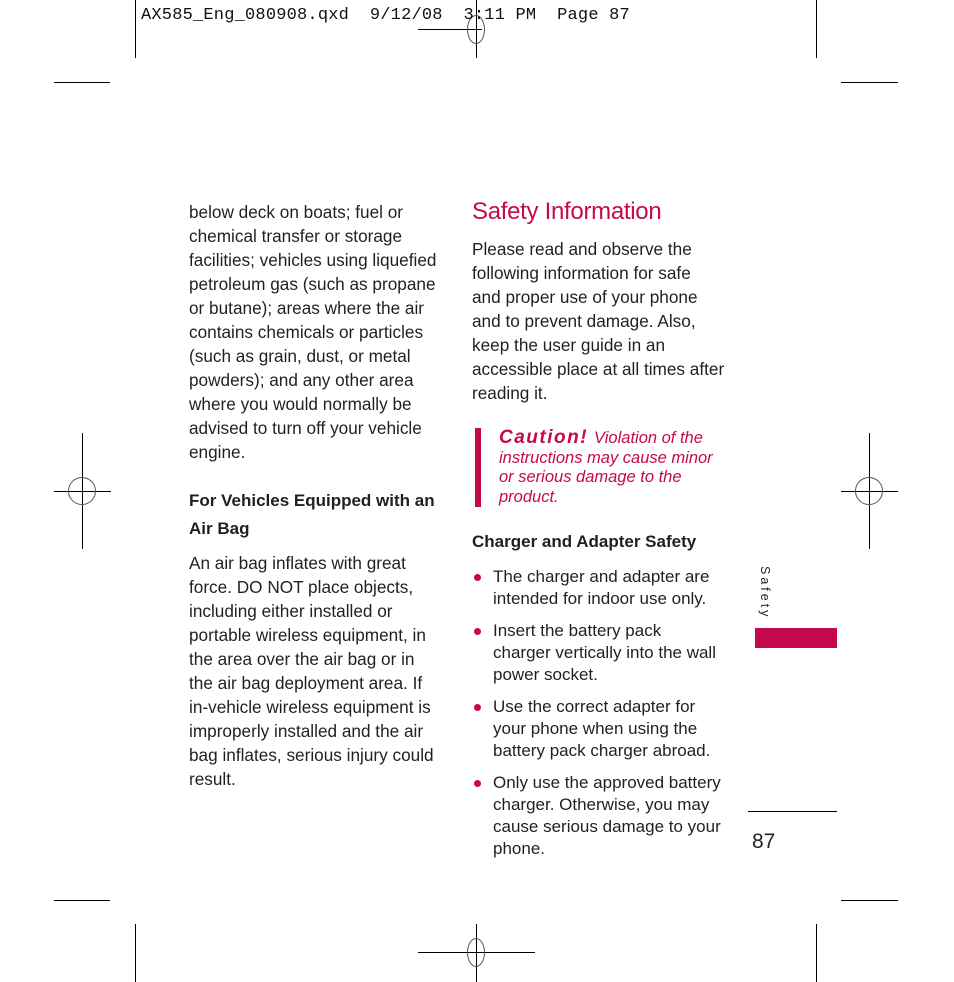 The height and width of the screenshot is (982, 954). I want to click on text-line: Use the correct adapter for, so click(594, 706).